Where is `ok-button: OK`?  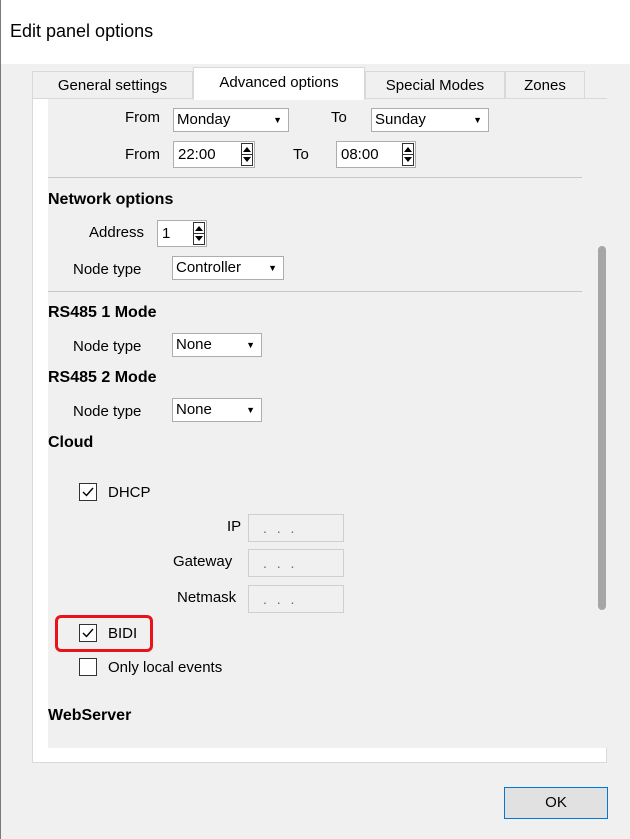 ok-button: OK is located at coordinates (556, 803).